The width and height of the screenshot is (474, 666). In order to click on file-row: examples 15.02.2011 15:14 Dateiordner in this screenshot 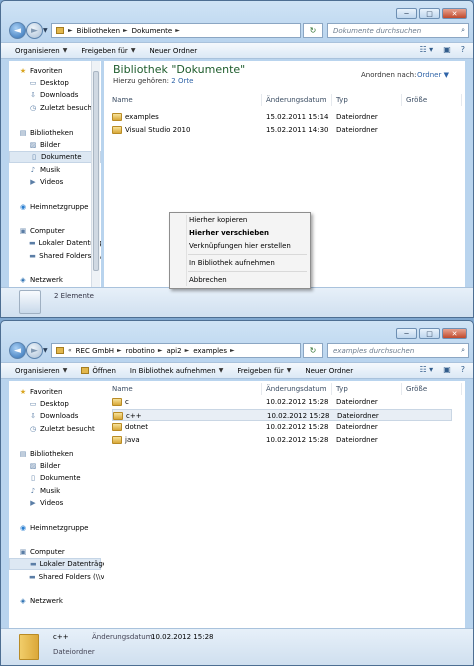, I will do `click(282, 117)`.